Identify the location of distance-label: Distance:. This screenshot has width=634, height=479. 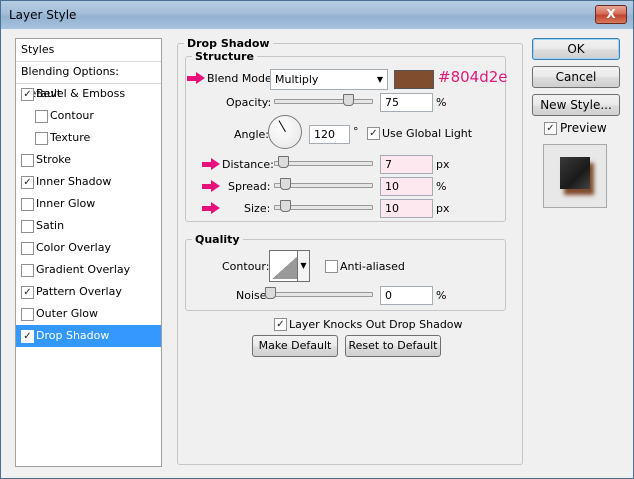
(248, 164).